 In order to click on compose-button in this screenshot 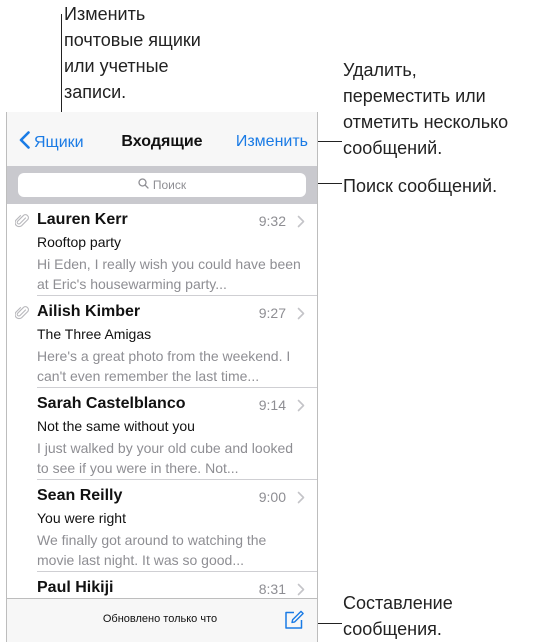, I will do `click(294, 620)`.